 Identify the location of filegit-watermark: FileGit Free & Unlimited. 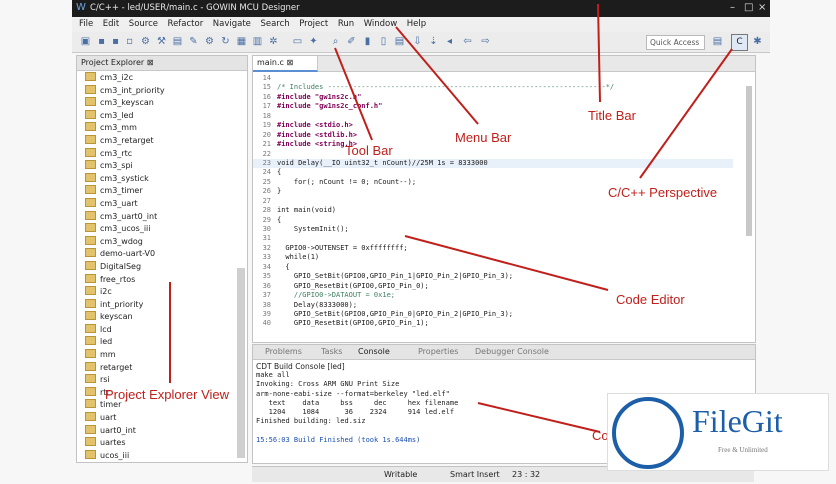
(718, 432).